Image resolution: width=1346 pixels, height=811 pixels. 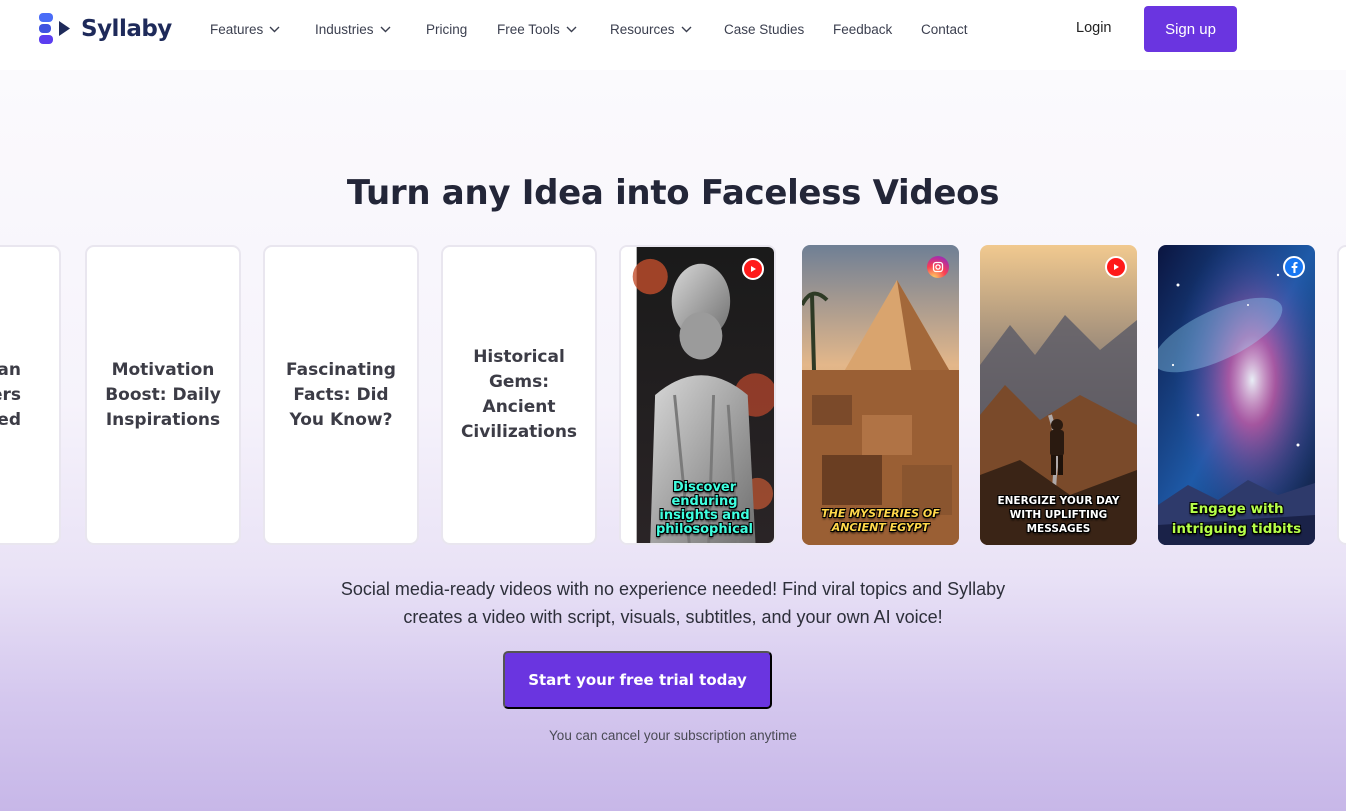 What do you see at coordinates (1093, 28) in the screenshot?
I see `login-link: Login` at bounding box center [1093, 28].